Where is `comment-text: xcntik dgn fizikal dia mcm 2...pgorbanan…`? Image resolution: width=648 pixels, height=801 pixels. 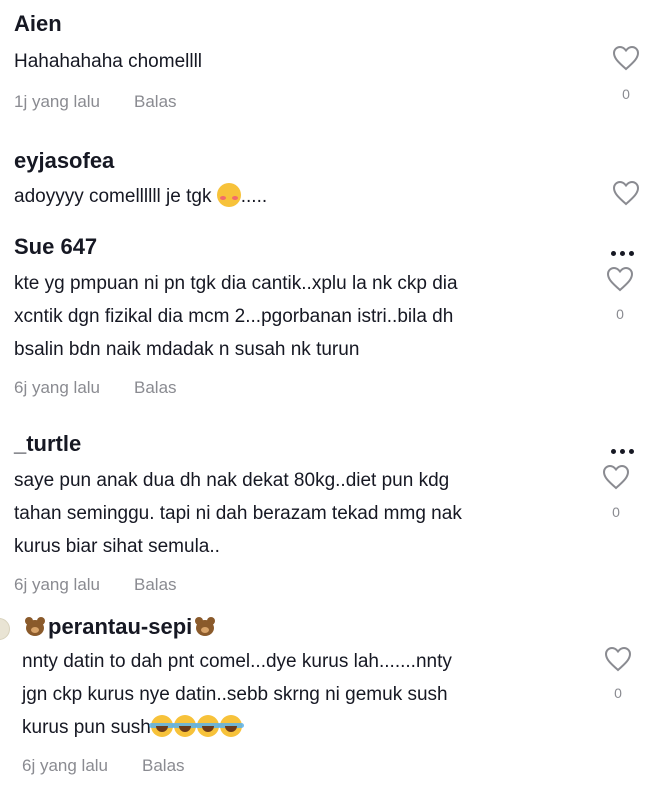
comment-text: xcntik dgn fizikal dia mcm 2...pgorbanan… is located at coordinates (234, 316).